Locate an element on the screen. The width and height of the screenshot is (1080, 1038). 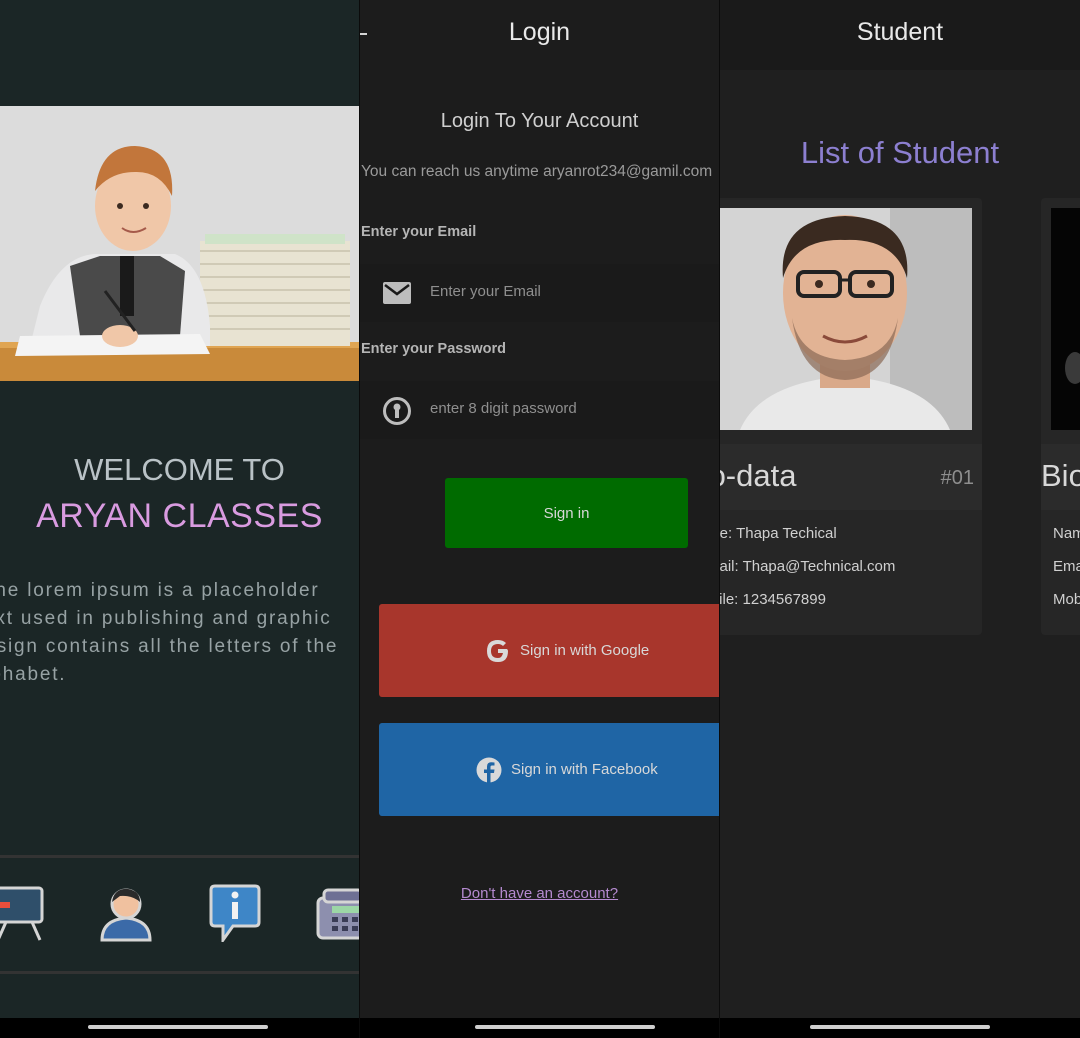
appbar: Student is located at coordinates (900, 35).